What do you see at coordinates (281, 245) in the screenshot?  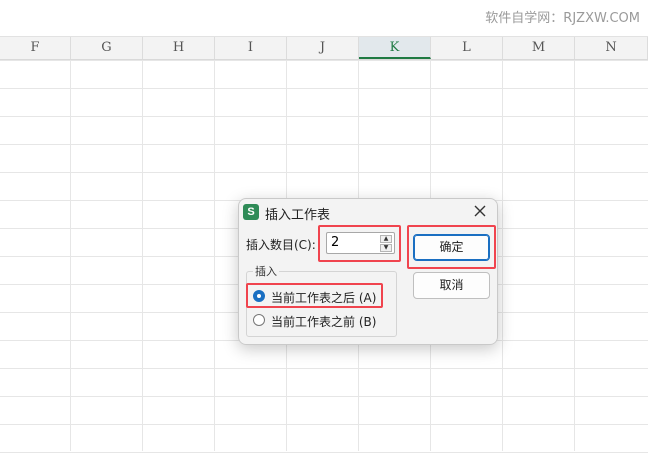 I see `insert-count-label: 插入数目(C):` at bounding box center [281, 245].